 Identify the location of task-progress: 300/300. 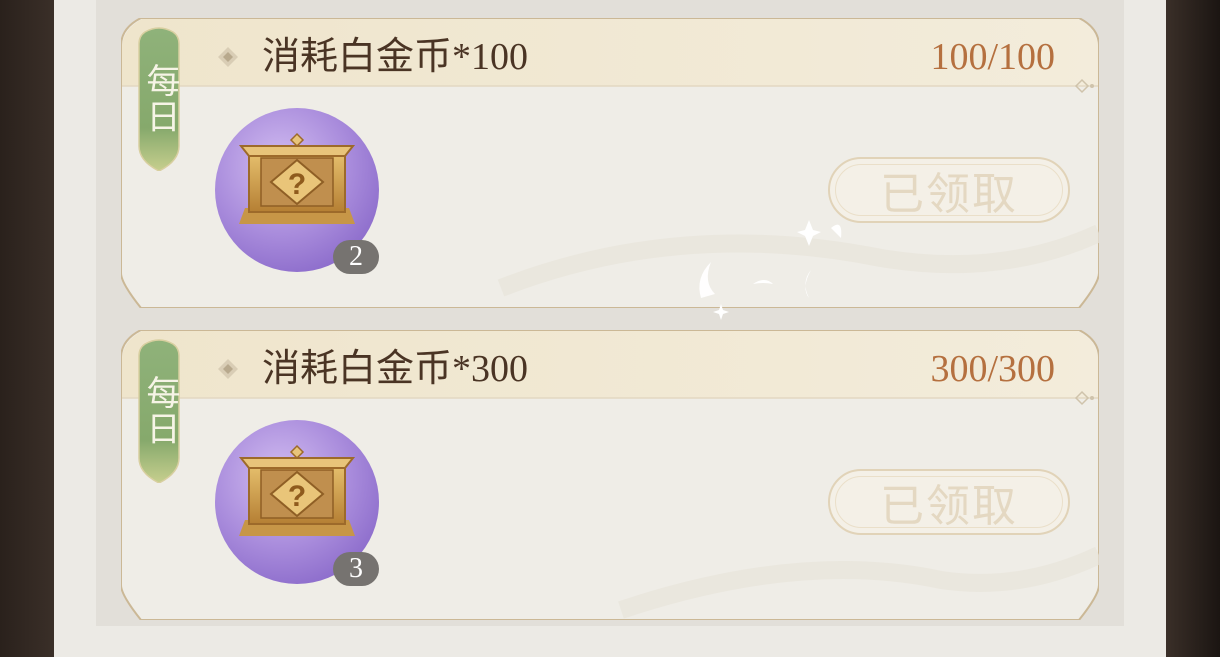
(992, 369).